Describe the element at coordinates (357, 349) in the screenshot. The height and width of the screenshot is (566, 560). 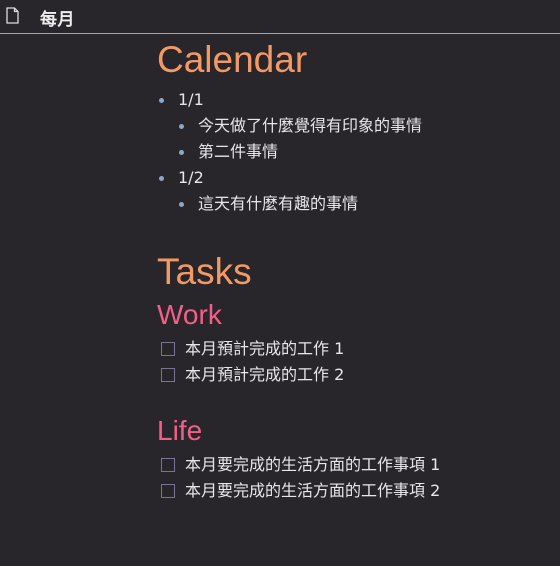
I see `task-item: 本月預計完成的工作 1` at that location.